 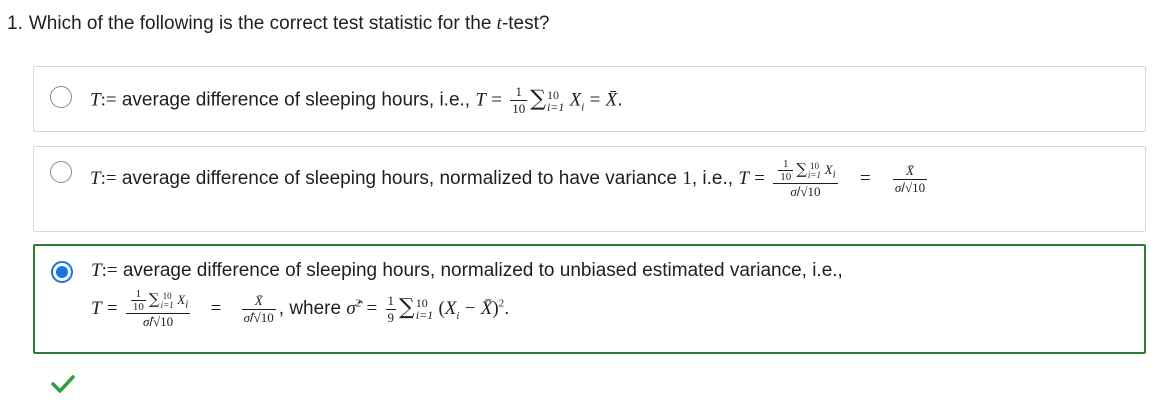 I want to click on math-sigmahat: σ̂, so click(x=351, y=309).